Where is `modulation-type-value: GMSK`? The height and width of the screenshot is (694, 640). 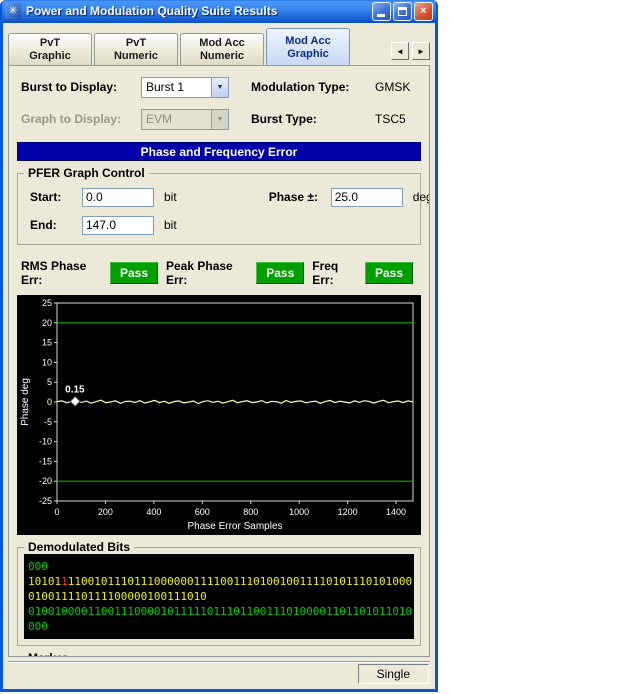
modulation-type-value: GMSK is located at coordinates (393, 87).